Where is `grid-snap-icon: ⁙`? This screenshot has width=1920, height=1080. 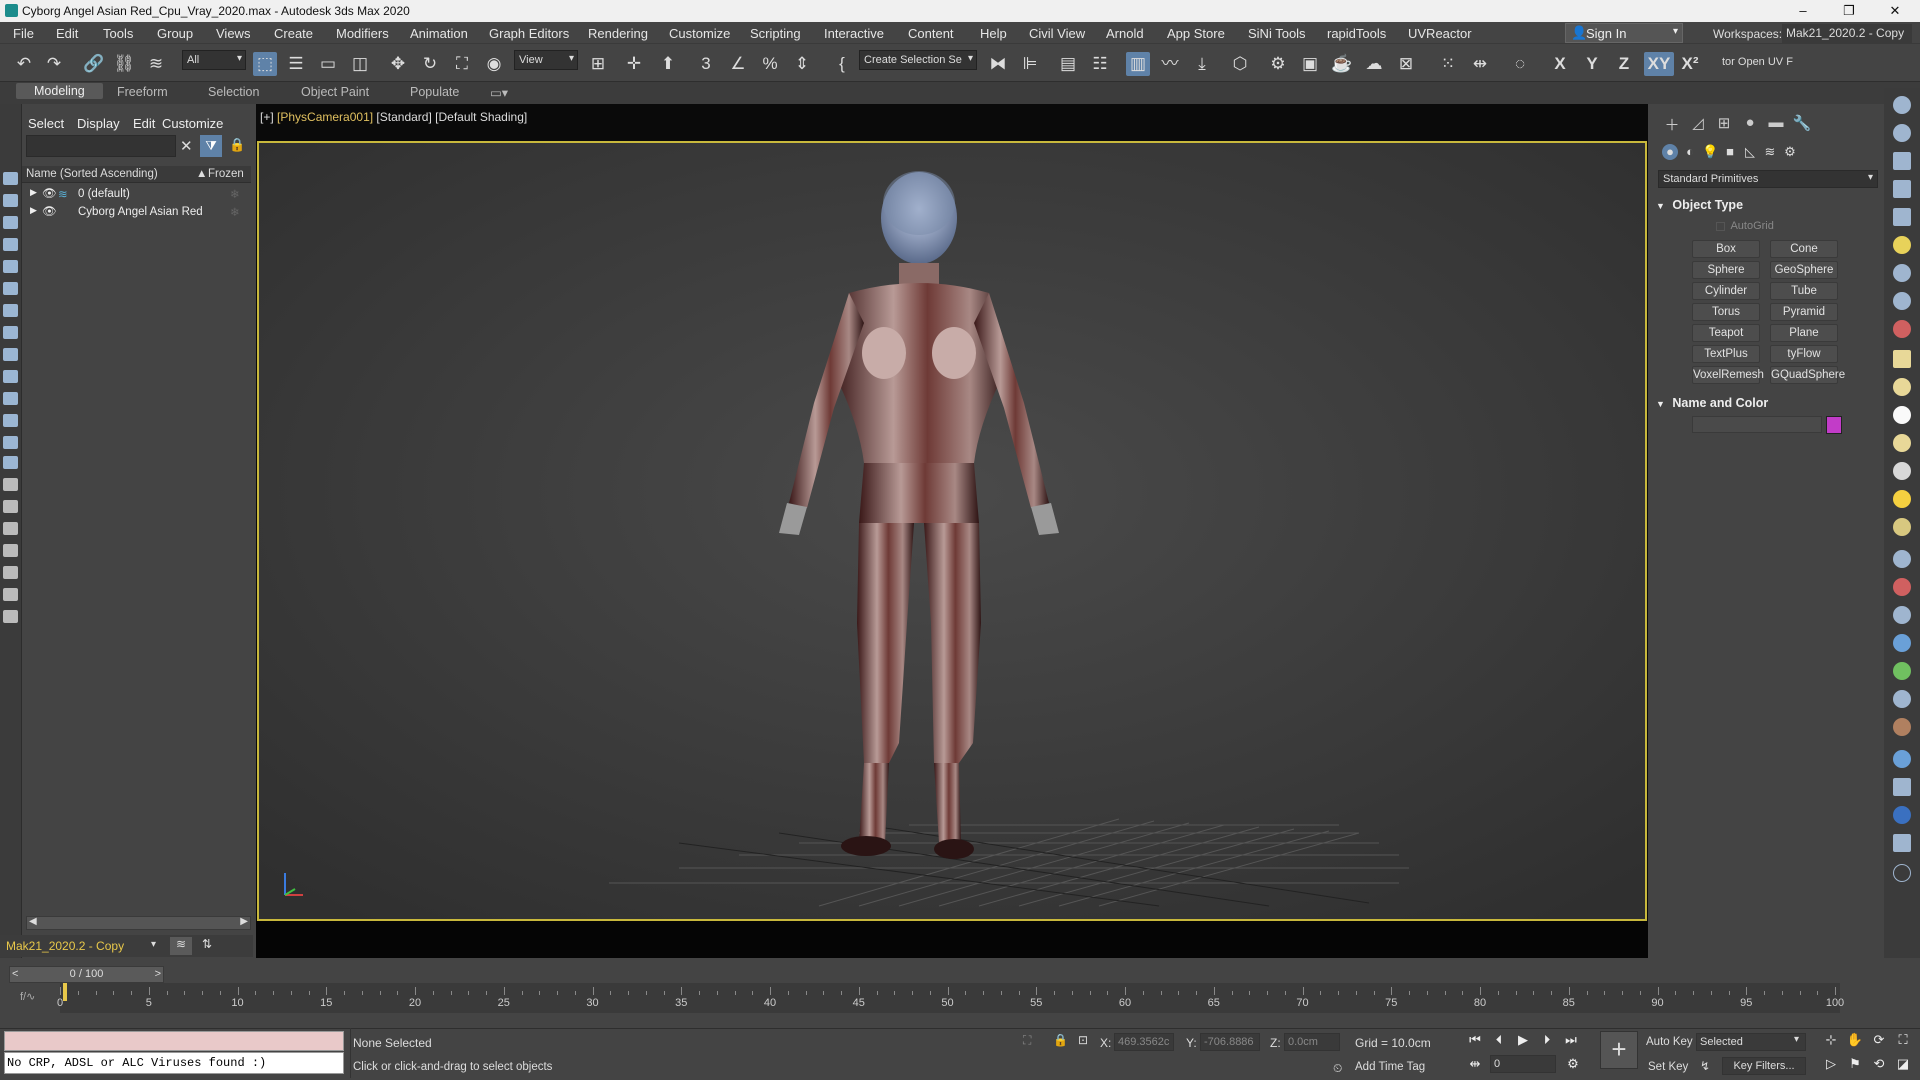 grid-snap-icon: ⁙ is located at coordinates (1448, 64).